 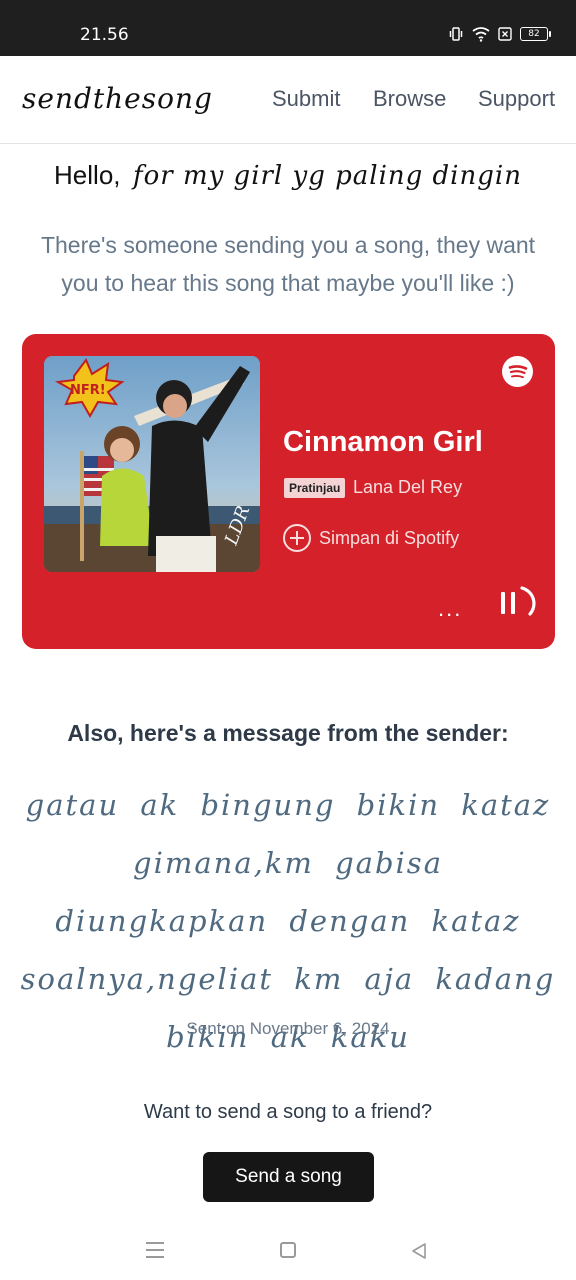 What do you see at coordinates (155, 1250) in the screenshot?
I see `menu-icon` at bounding box center [155, 1250].